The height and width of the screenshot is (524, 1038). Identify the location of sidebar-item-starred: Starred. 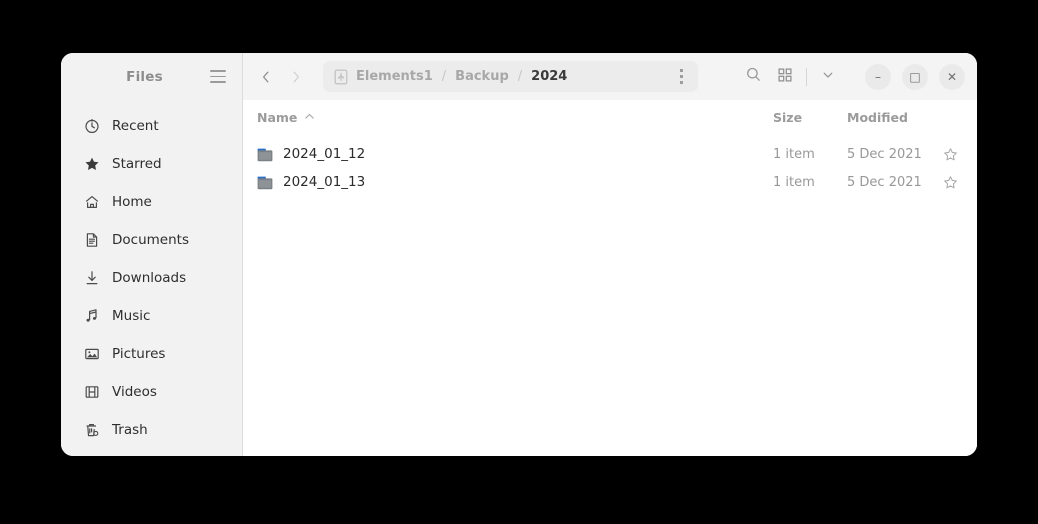
(151, 164).